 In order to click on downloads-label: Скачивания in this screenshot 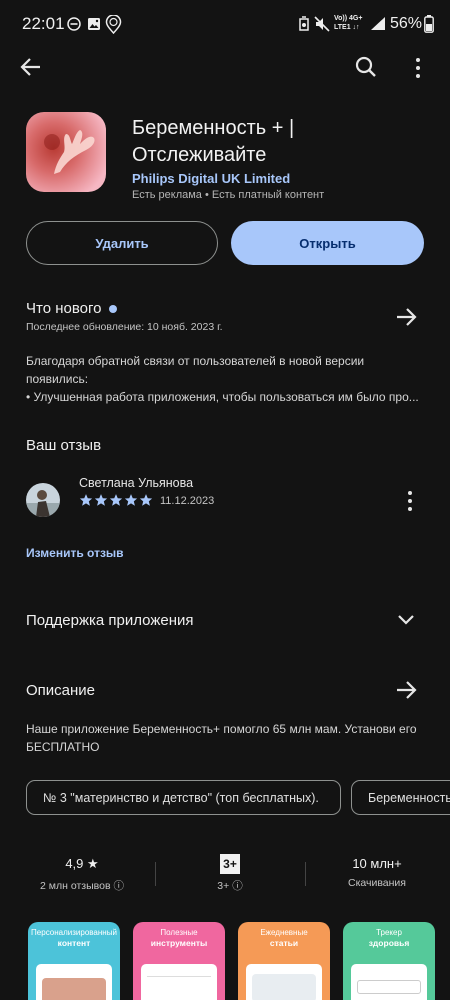, I will do `click(376, 883)`.